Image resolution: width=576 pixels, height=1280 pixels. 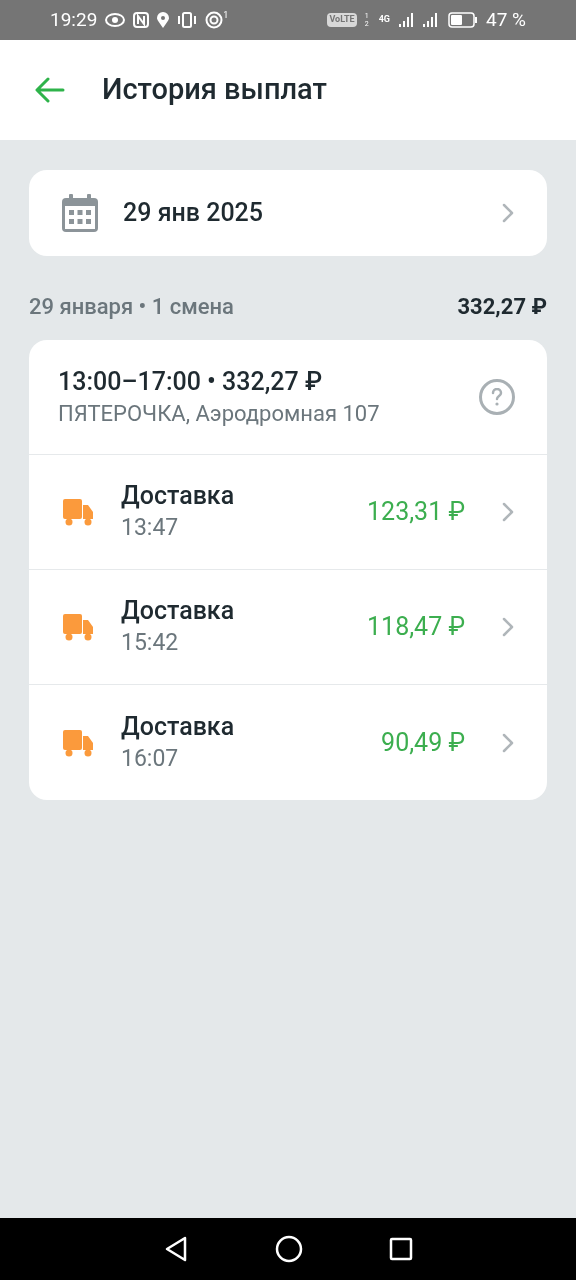 What do you see at coordinates (288, 512) in the screenshot?
I see `payout-row: Доставка 13:47 123,31 ₽` at bounding box center [288, 512].